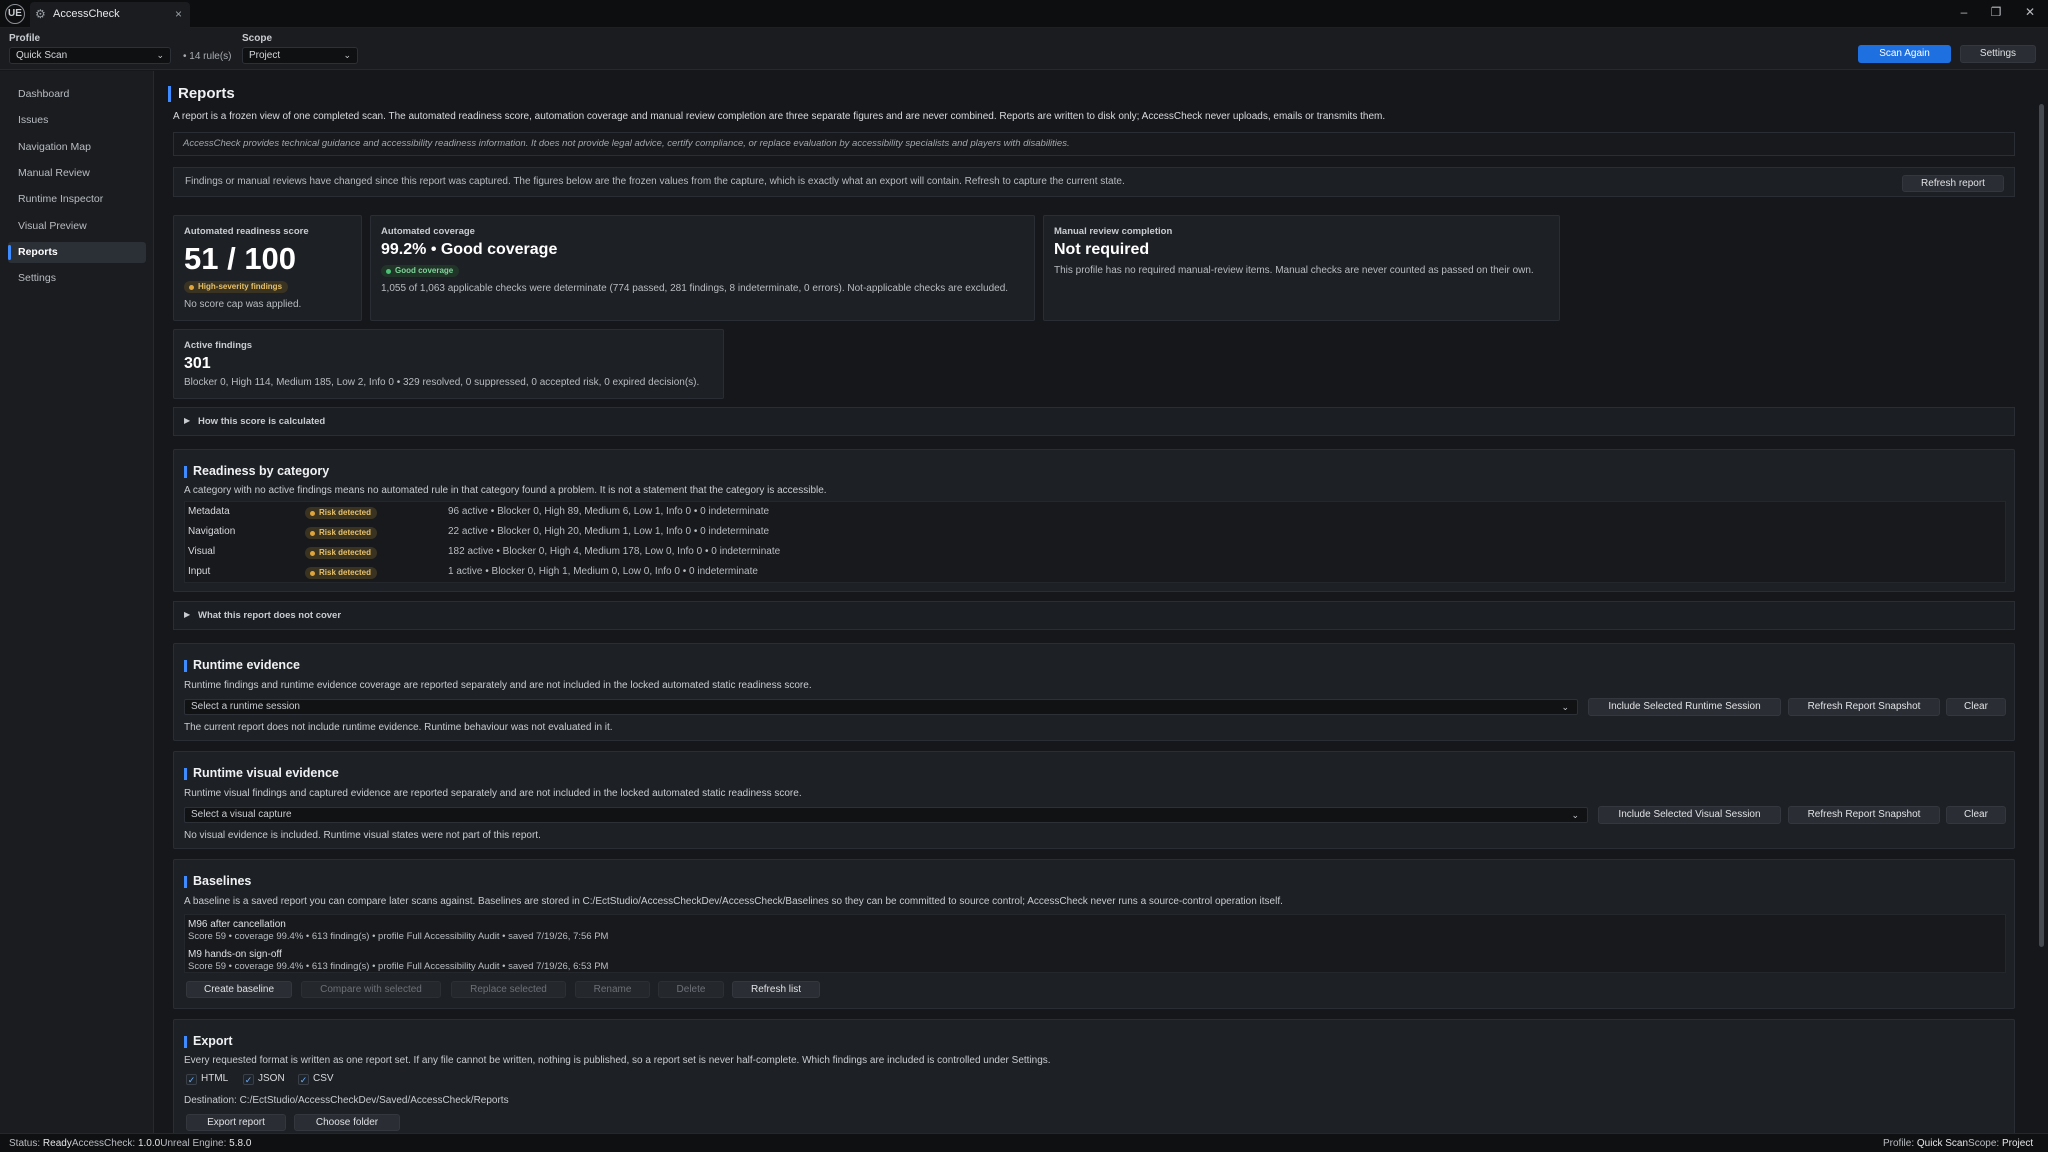  I want to click on tab-close-icon: ×, so click(178, 14).